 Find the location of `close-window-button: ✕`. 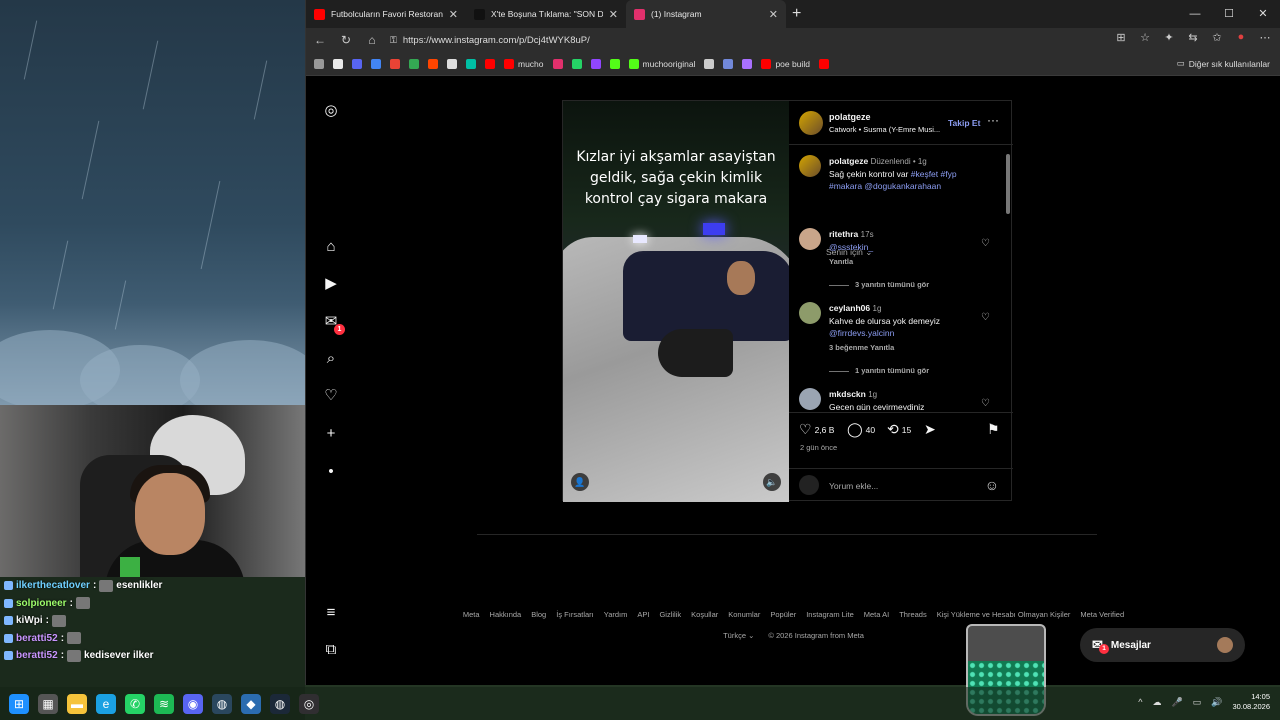

close-window-button: ✕ is located at coordinates (1263, 14).